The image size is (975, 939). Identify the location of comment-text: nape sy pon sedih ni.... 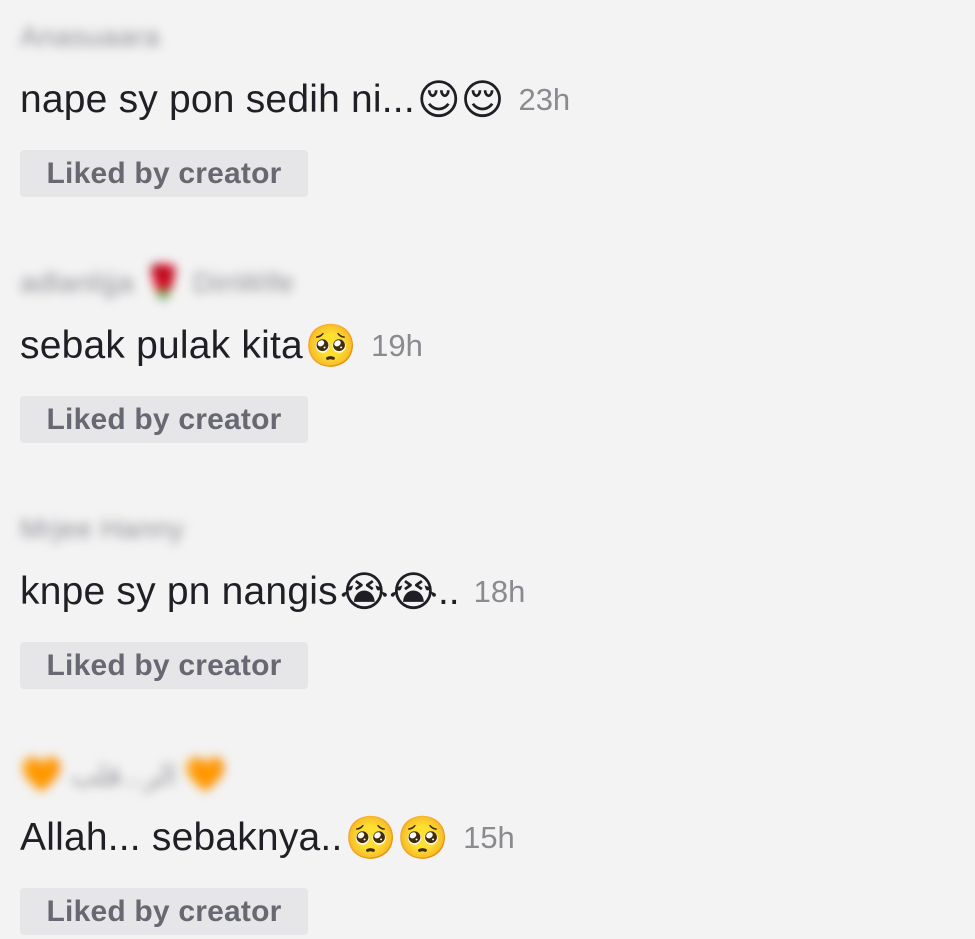
(217, 99).